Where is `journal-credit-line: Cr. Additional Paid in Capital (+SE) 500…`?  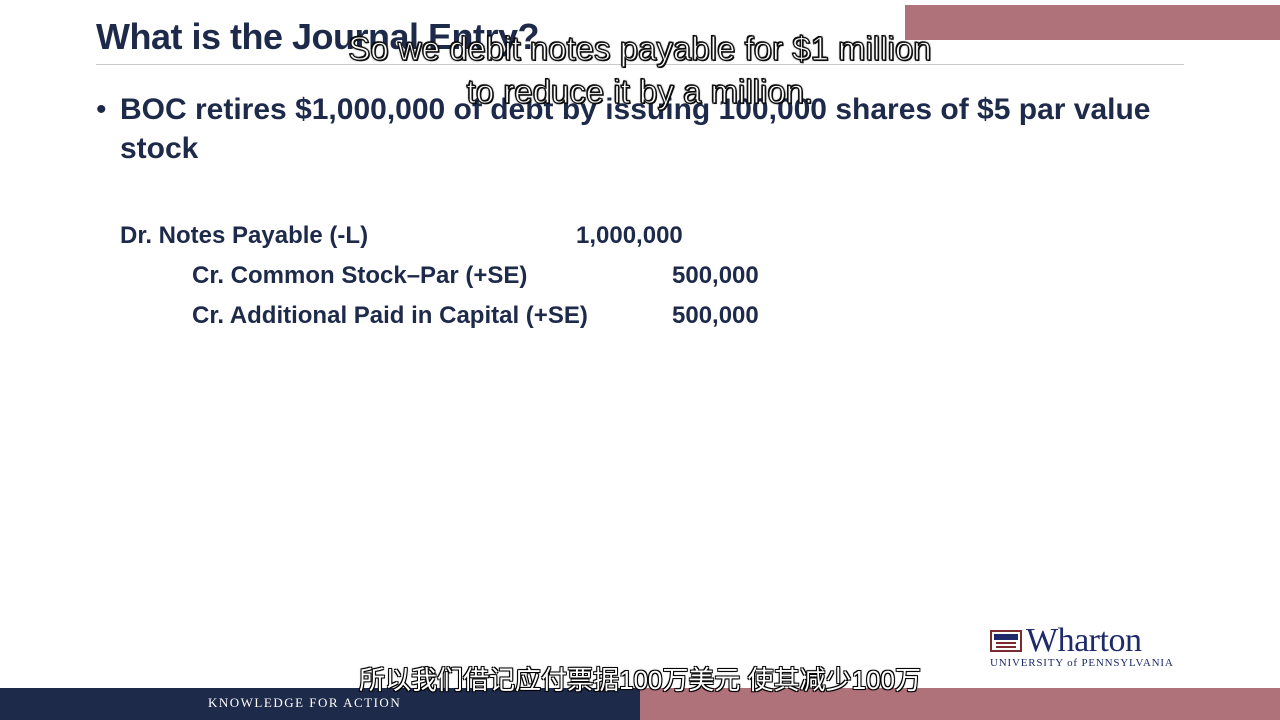
journal-credit-line: Cr. Additional Paid in Capital (+SE) 500… is located at coordinates (475, 316).